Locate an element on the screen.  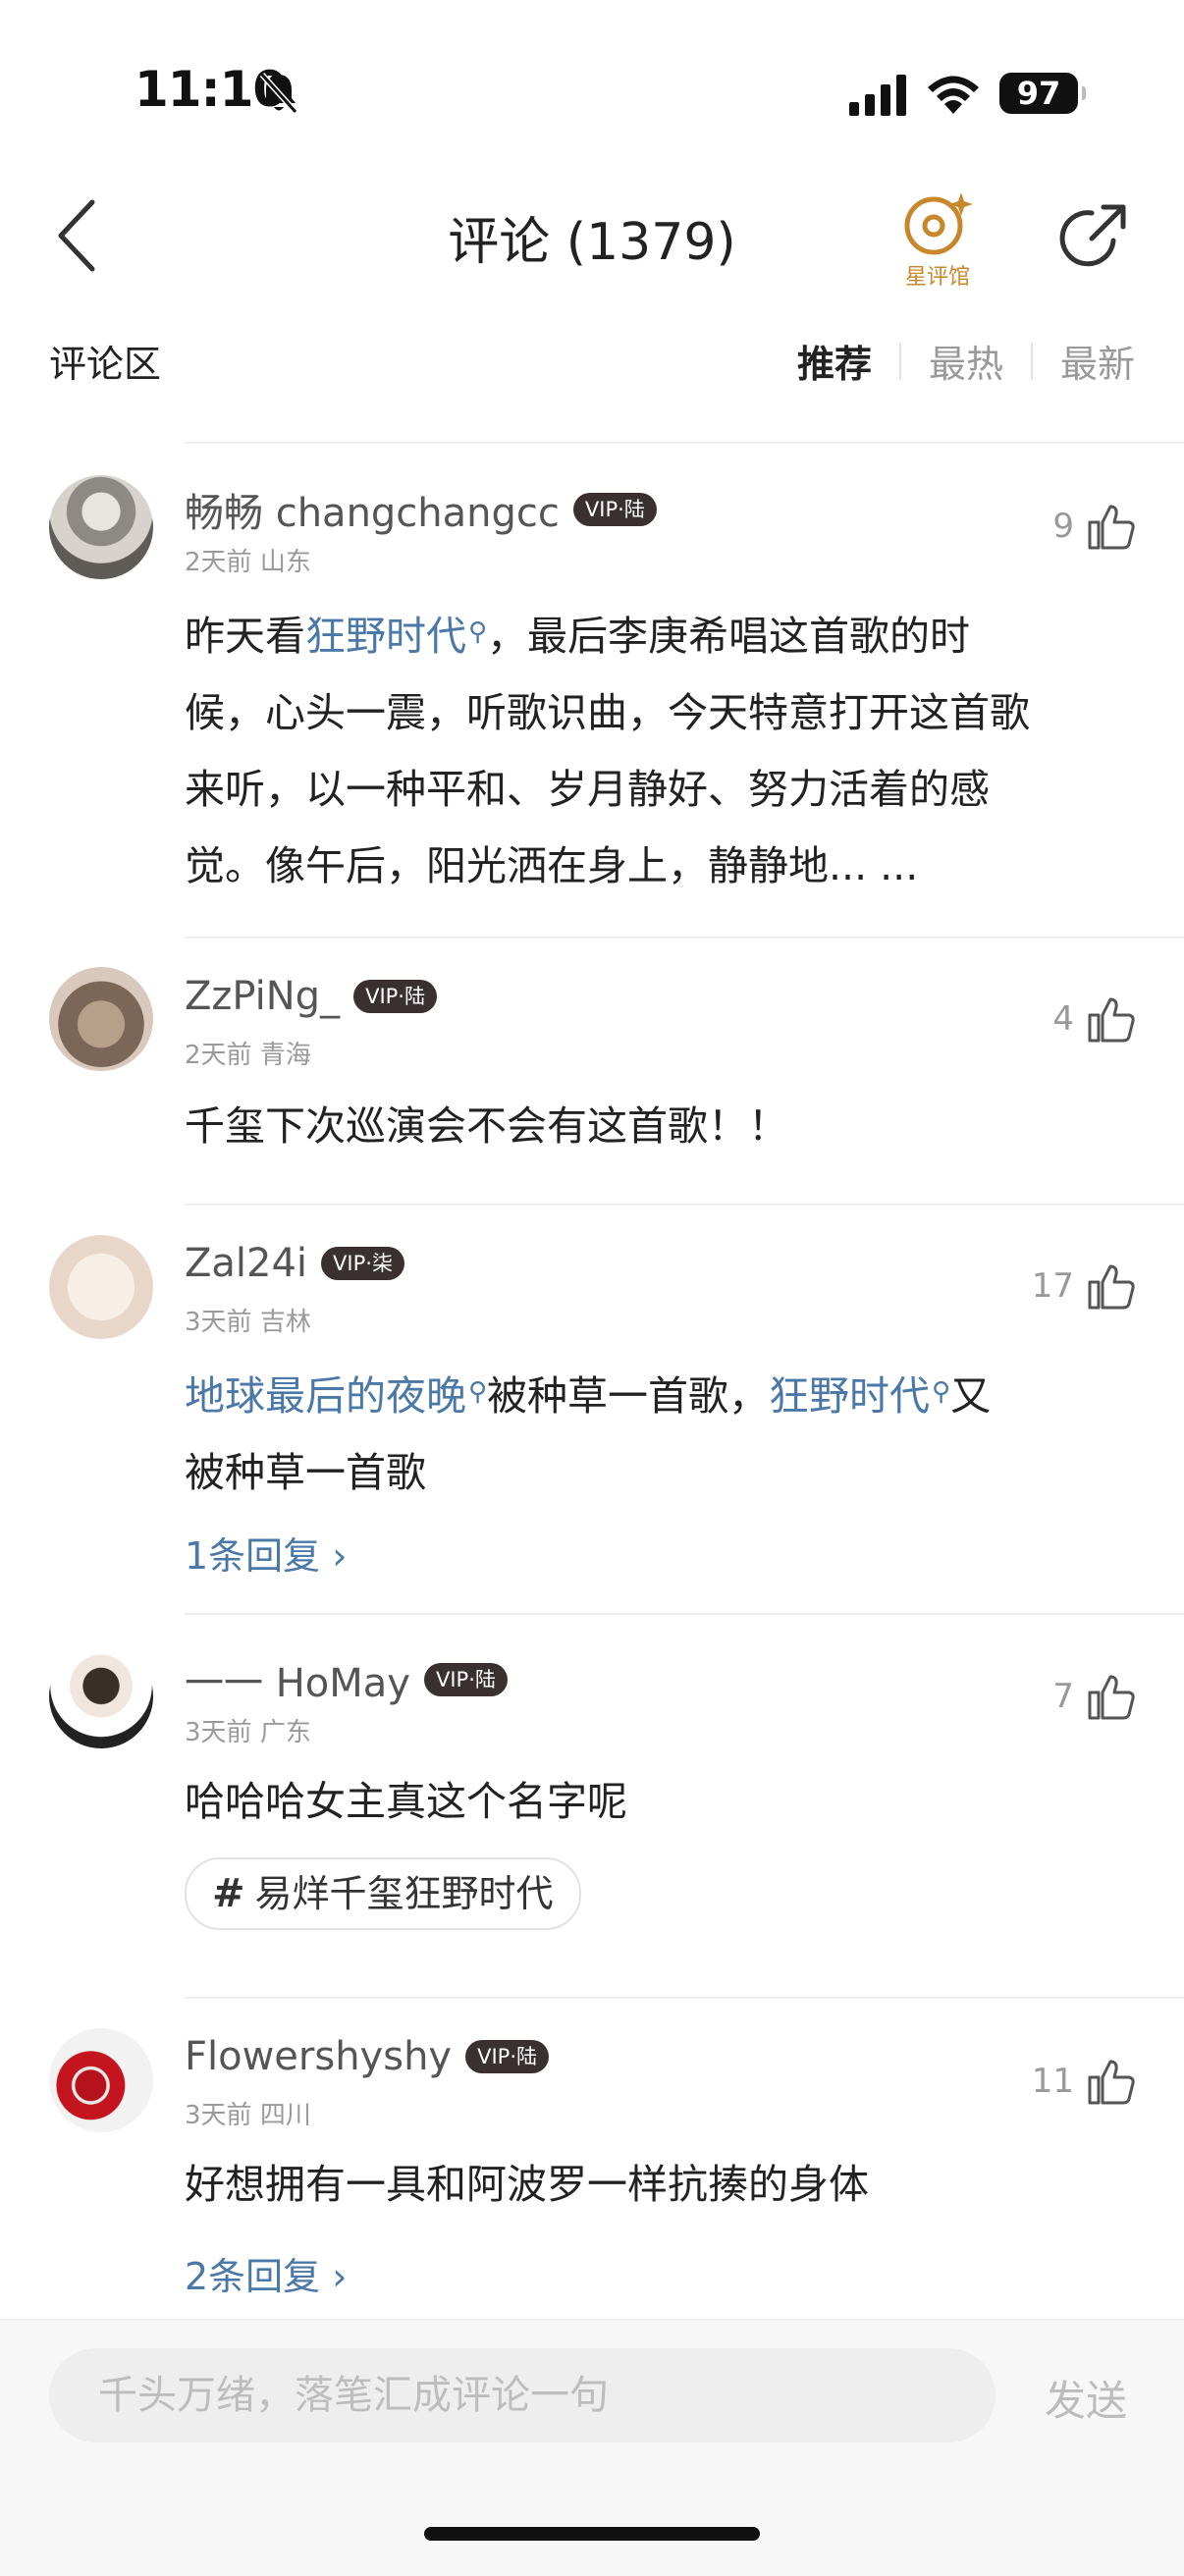
send-button: 发送 is located at coordinates (1086, 2398).